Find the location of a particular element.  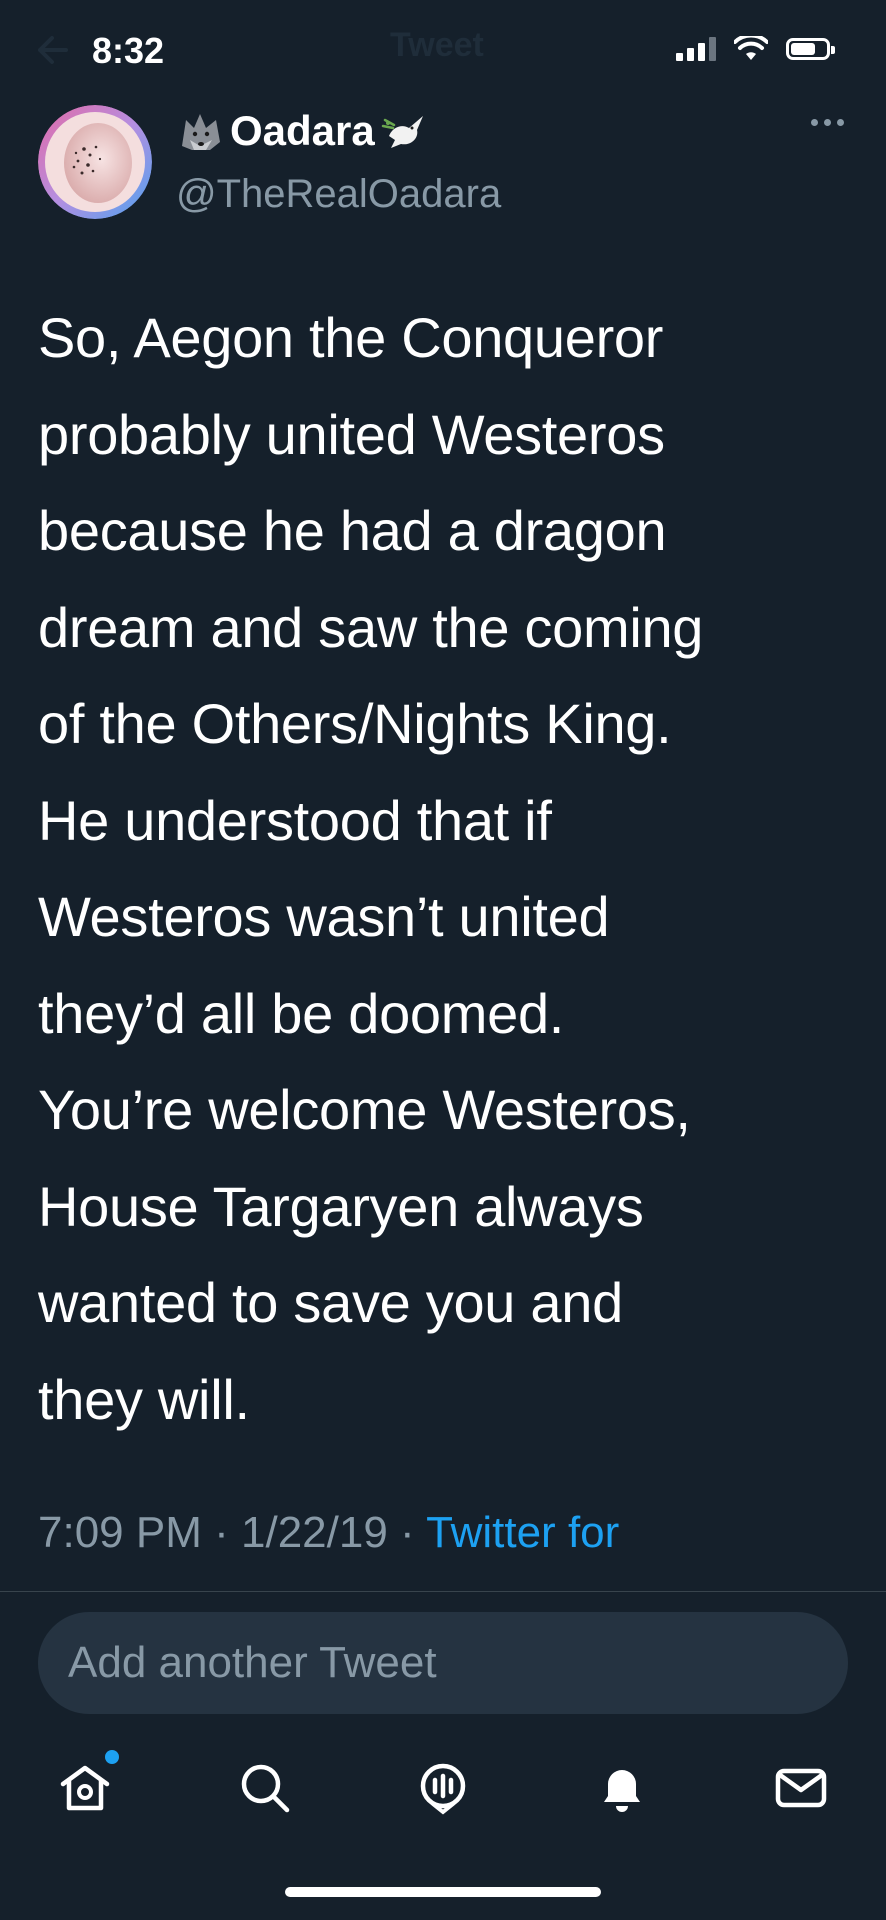

spaces-icon is located at coordinates (443, 1789).